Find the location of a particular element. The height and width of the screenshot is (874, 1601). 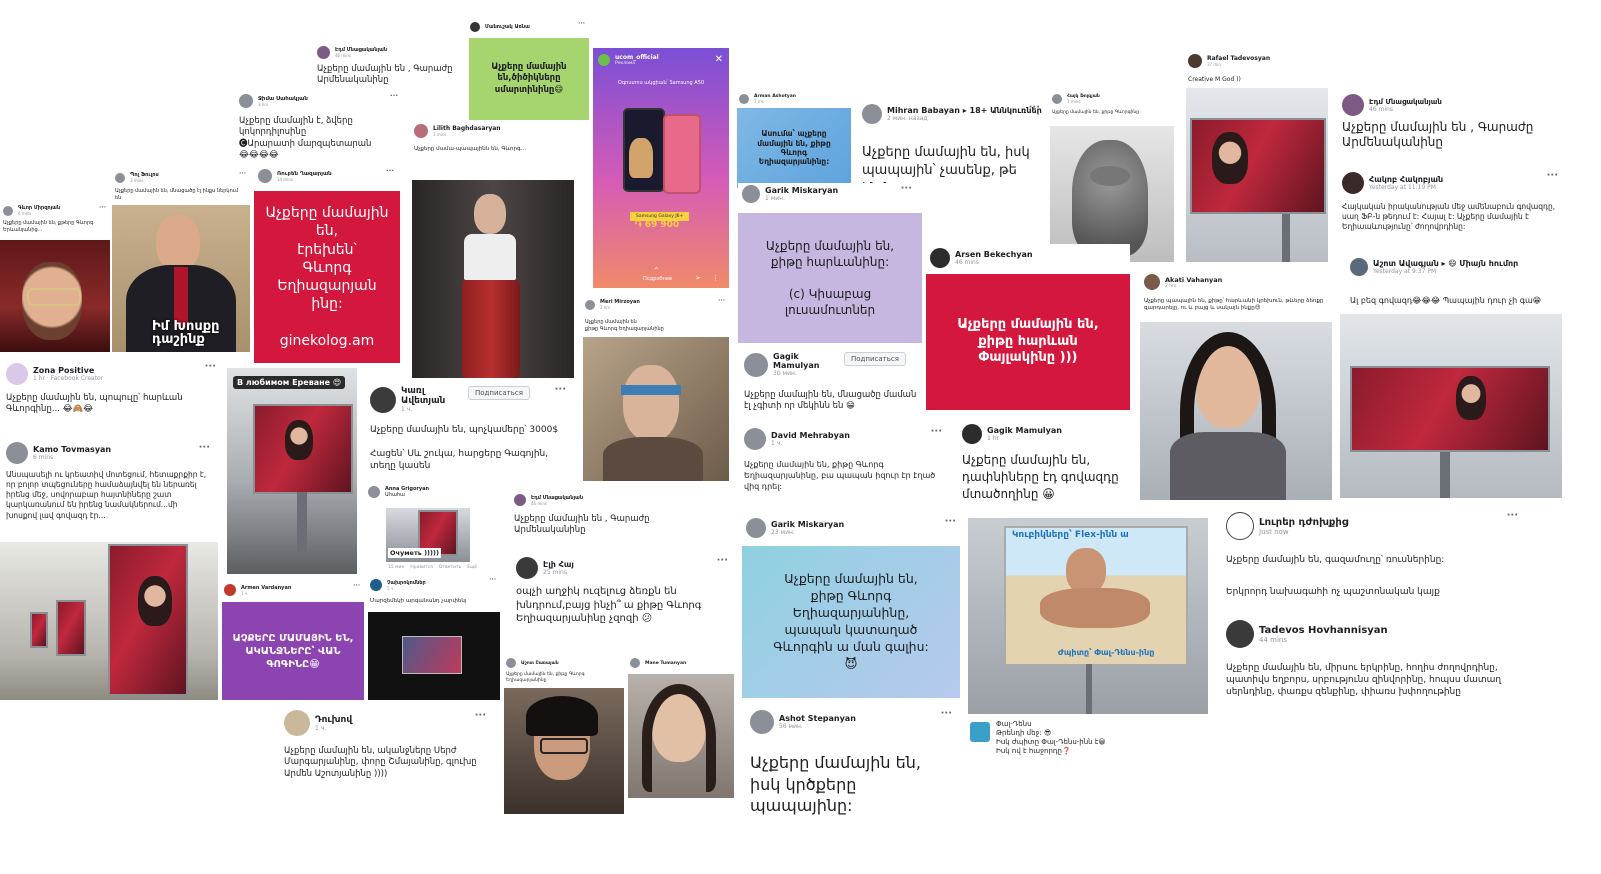

reply-link: Ответить is located at coordinates (450, 567).